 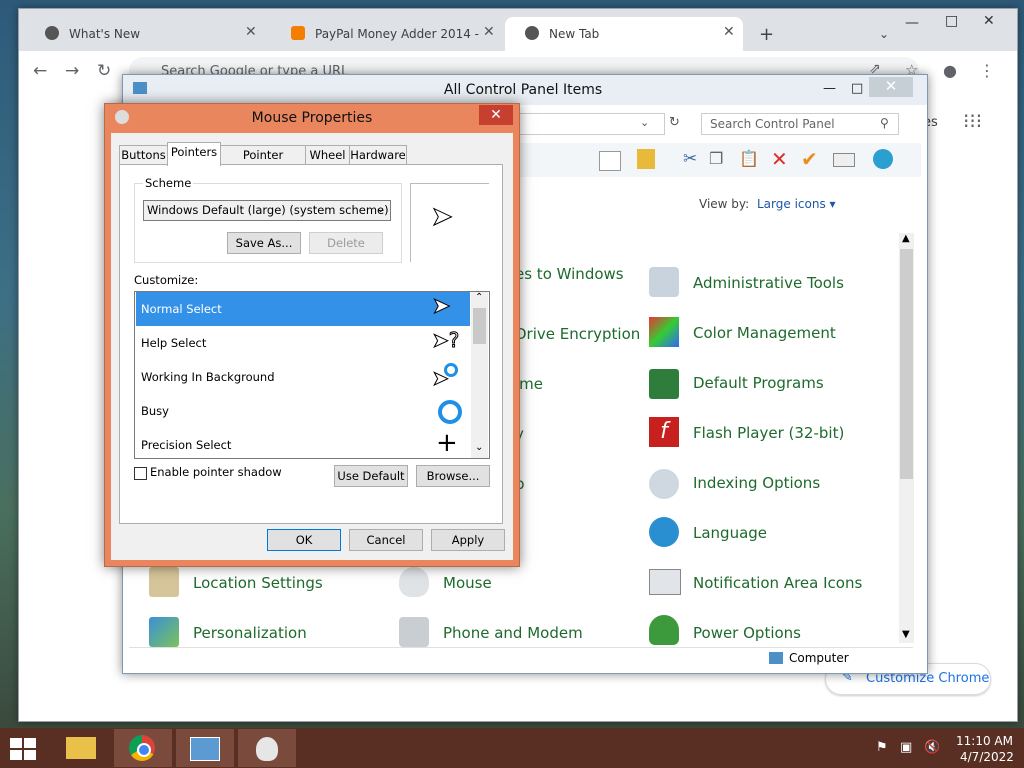 I want to click on checkmark-icon: ✔, so click(x=809, y=159).